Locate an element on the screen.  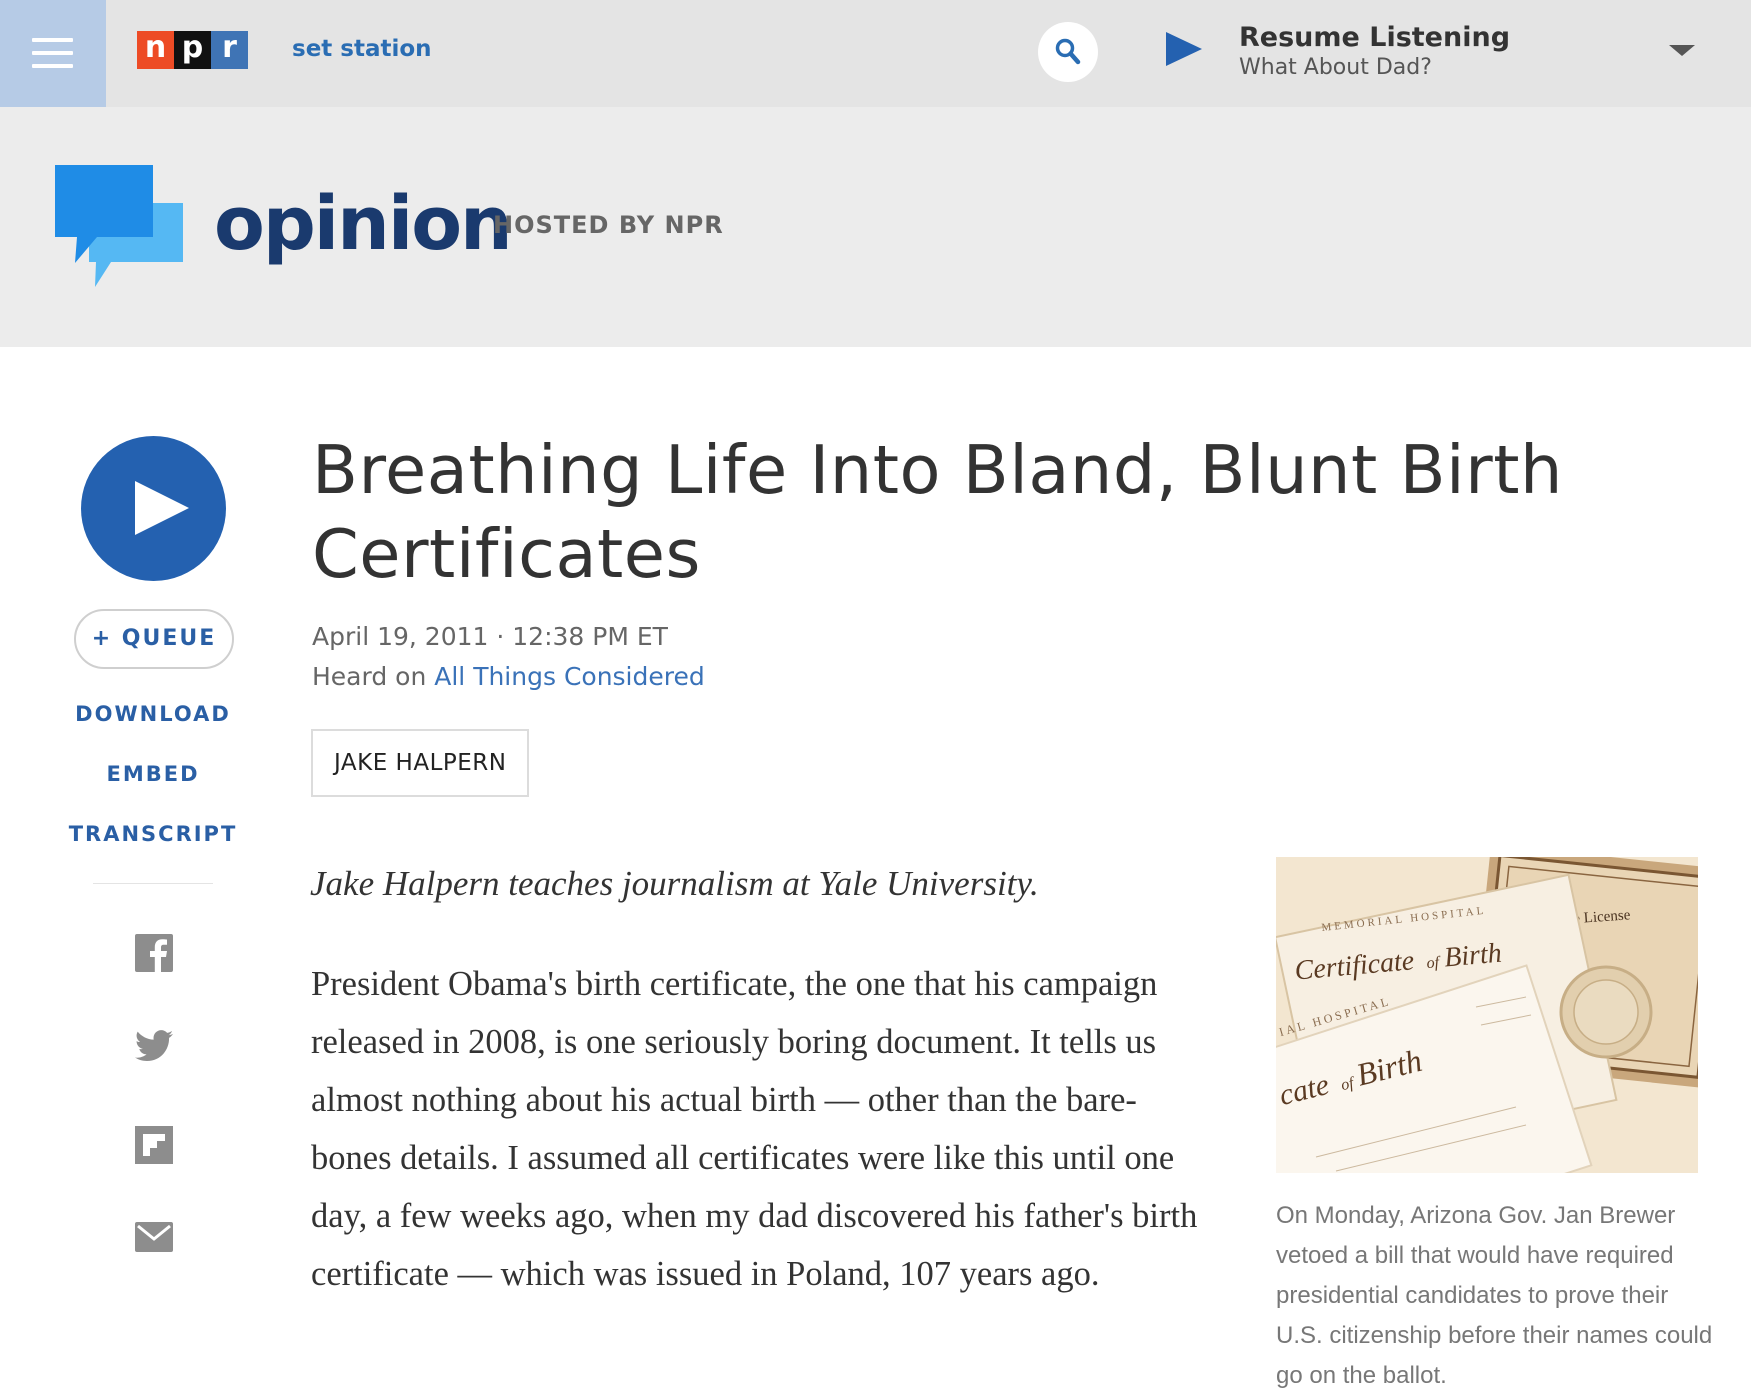
npr-logo-letter-p: p is located at coordinates (192, 50).